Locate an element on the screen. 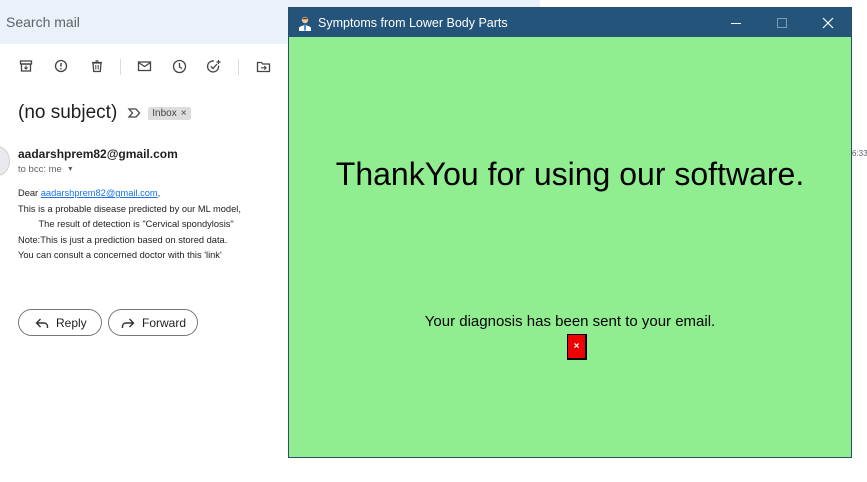 This screenshot has width=867, height=482. inbox-label-chip: Inbox × is located at coordinates (169, 113).